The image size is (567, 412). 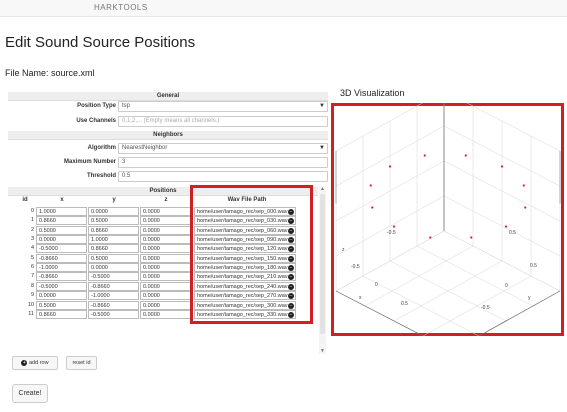 What do you see at coordinates (168, 96) in the screenshot?
I see `section-general-header: General` at bounding box center [168, 96].